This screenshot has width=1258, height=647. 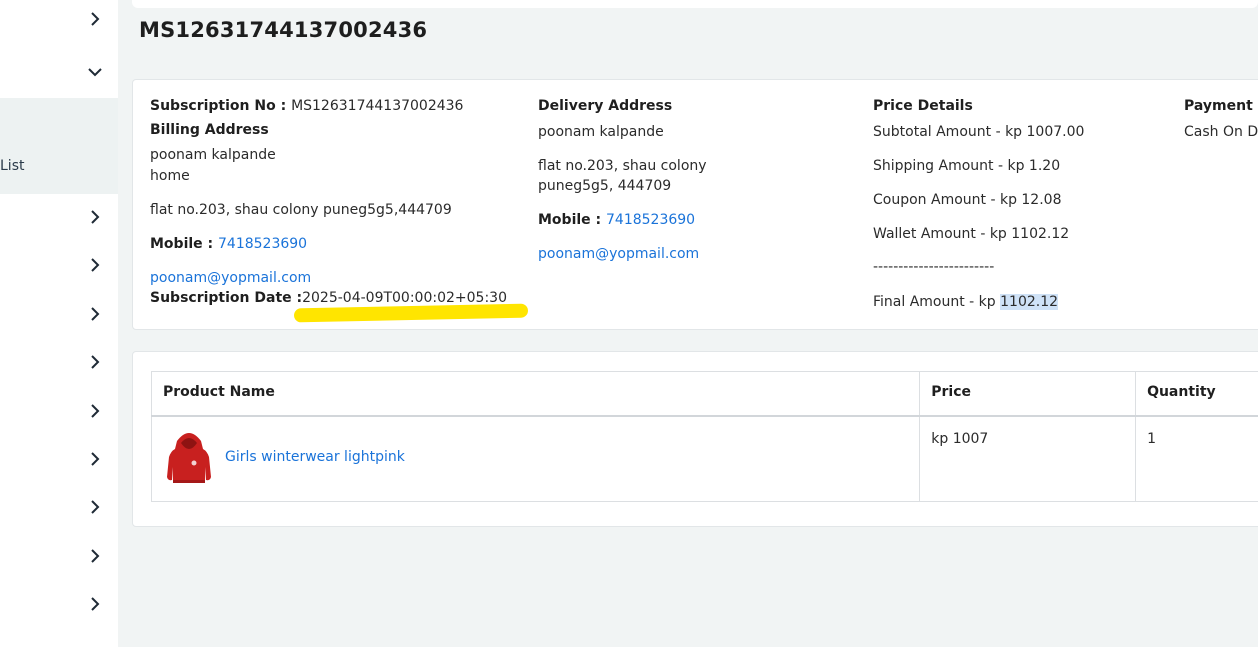 I want to click on final-amount-value: 1102.12, so click(x=1029, y=302).